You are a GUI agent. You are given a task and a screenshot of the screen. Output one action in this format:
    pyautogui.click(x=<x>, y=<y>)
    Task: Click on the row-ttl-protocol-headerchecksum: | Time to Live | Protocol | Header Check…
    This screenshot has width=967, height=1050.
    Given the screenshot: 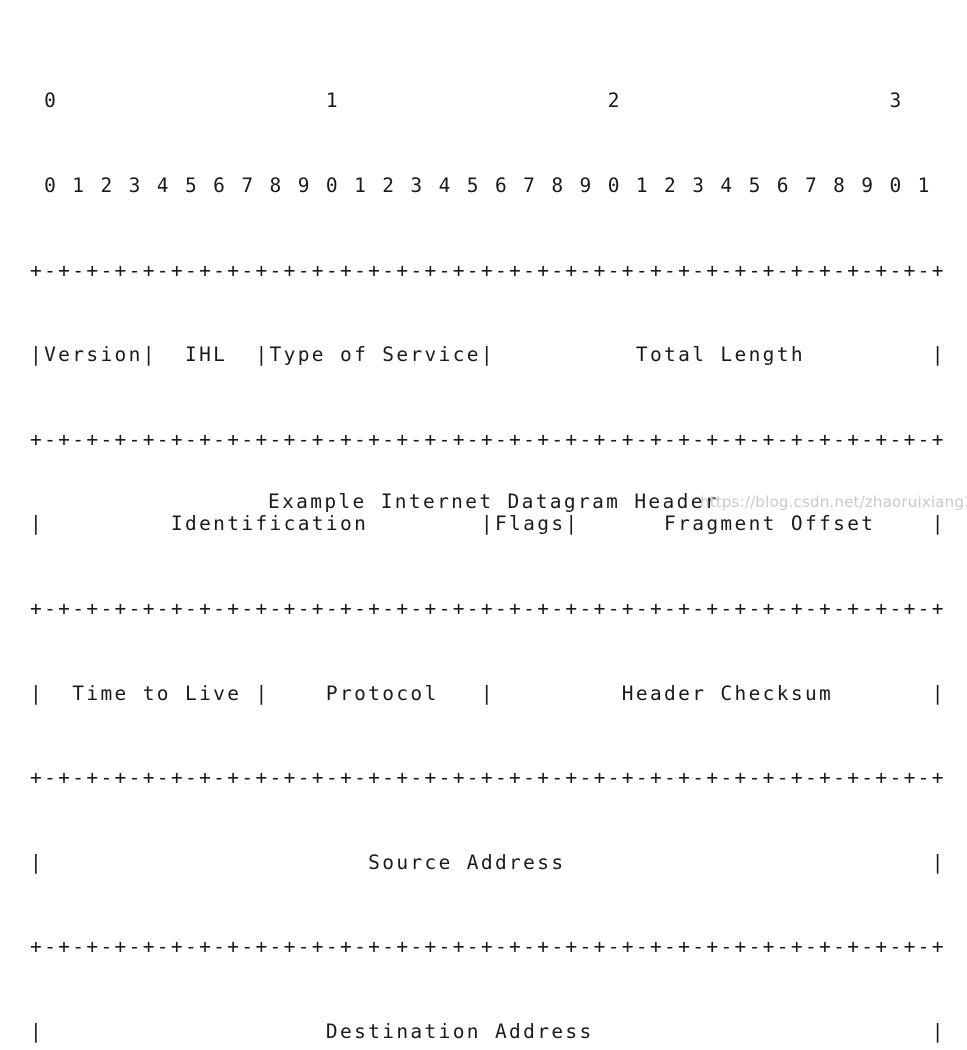 What is the action you would take?
    pyautogui.click(x=488, y=693)
    